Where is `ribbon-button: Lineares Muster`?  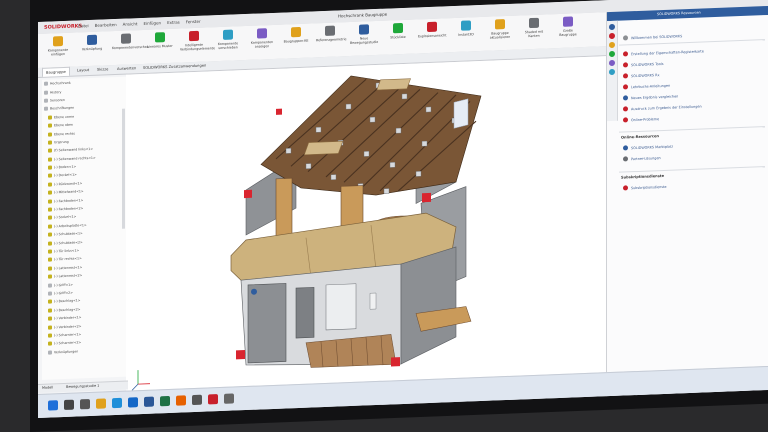
ribbon-button: Lineares Muster is located at coordinates (160, 45).